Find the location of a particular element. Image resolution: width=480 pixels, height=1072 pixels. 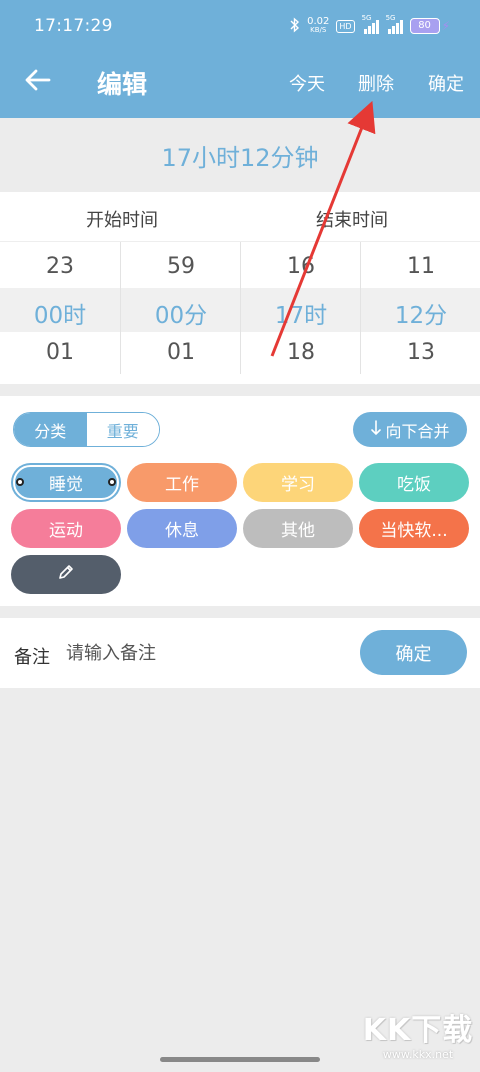

charging-icon: ⚡ is located at coordinates (445, 26).